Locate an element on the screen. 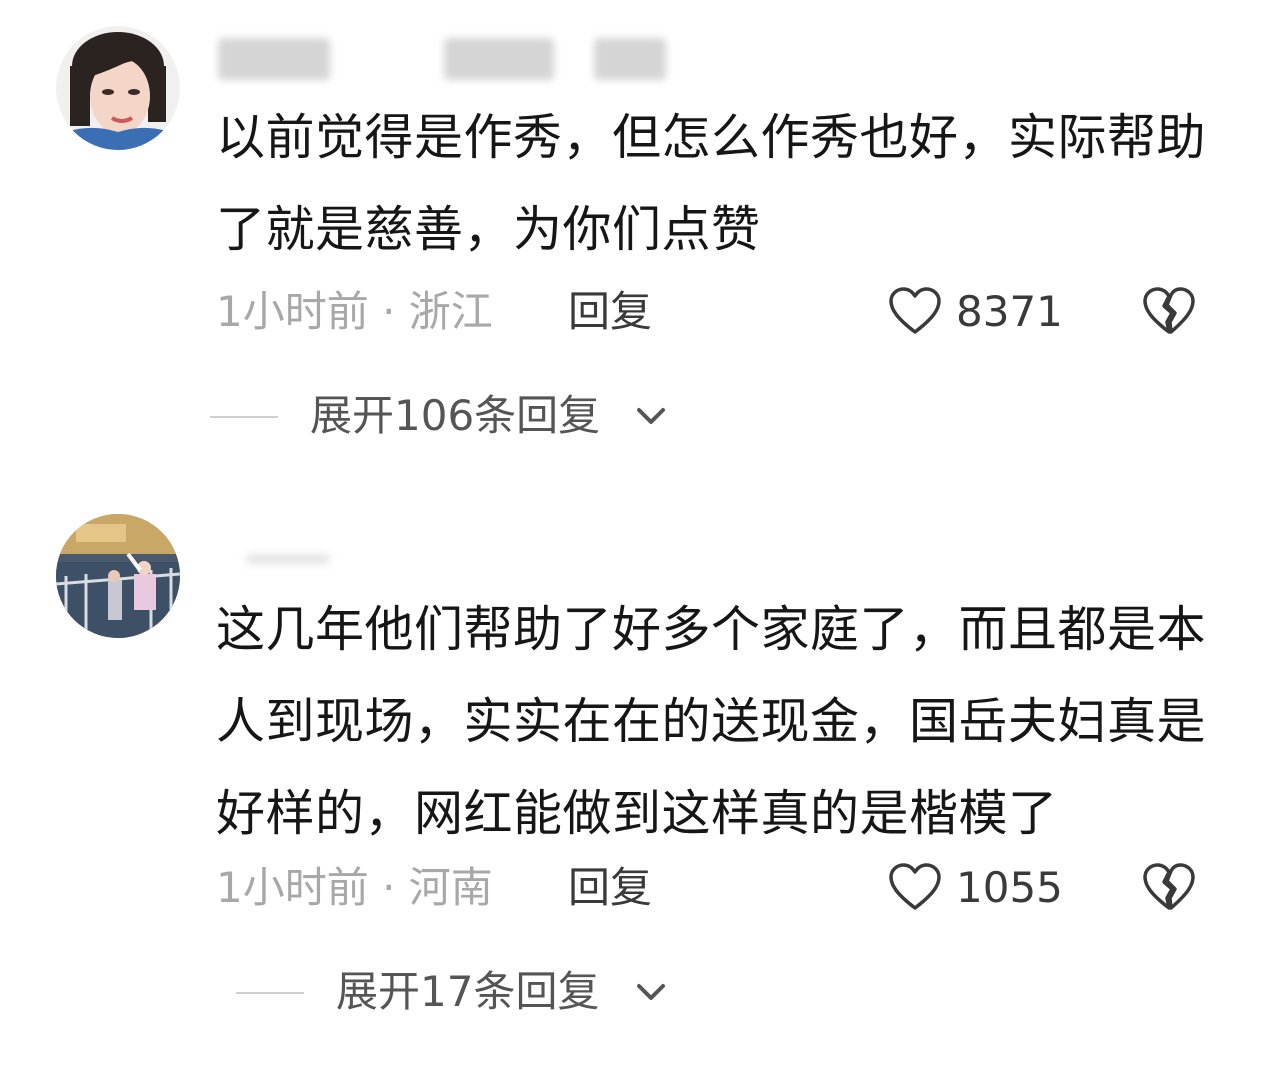 The image size is (1264, 1071). expand-replies-label: 展开106条回复 is located at coordinates (455, 415).